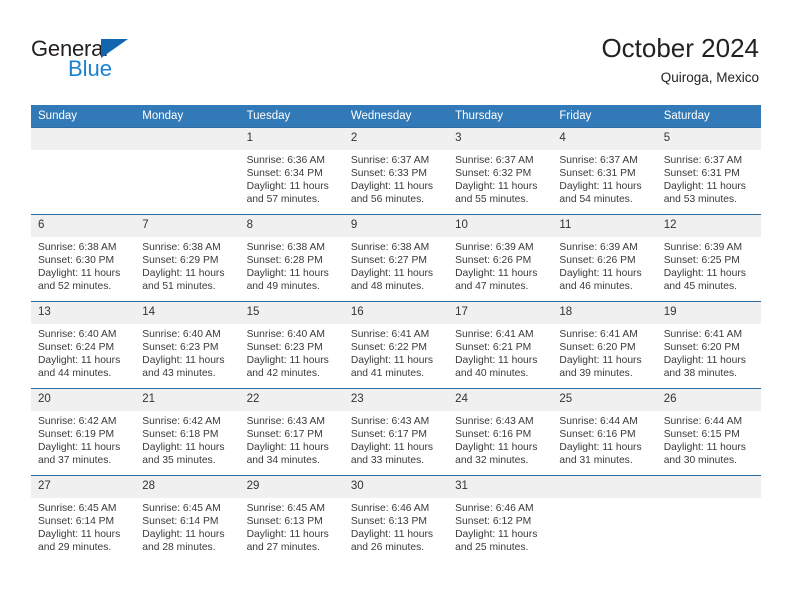 Image resolution: width=792 pixels, height=612 pixels. What do you see at coordinates (291, 487) in the screenshot?
I see `day-number: 29` at bounding box center [291, 487].